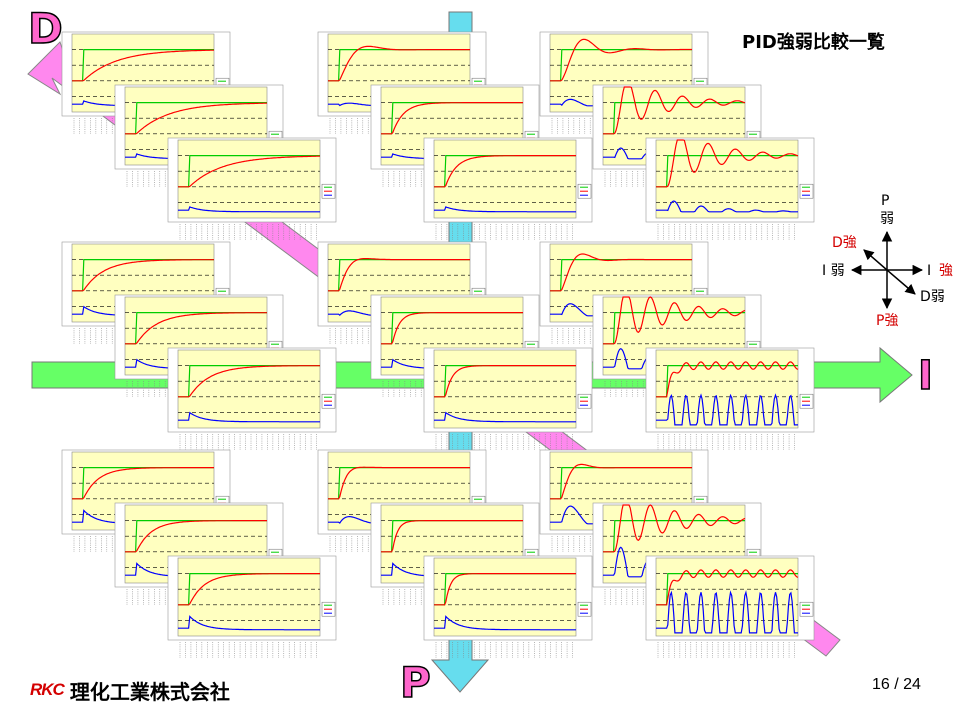 The height and width of the screenshot is (712, 969). What do you see at coordinates (887, 219) in the screenshot?
I see `compass-p-weak-label: 弱` at bounding box center [887, 219].